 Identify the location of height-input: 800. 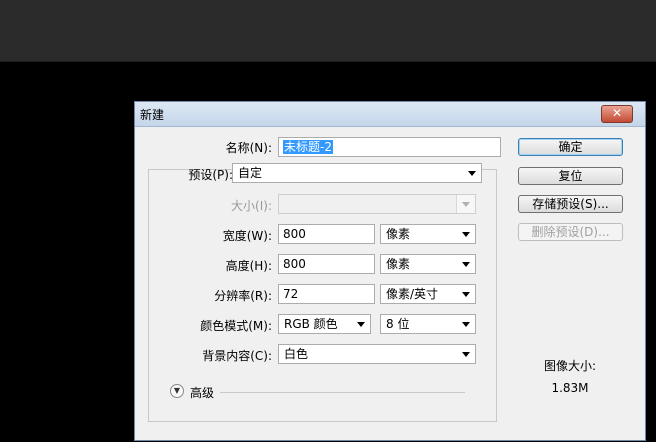
(326, 264).